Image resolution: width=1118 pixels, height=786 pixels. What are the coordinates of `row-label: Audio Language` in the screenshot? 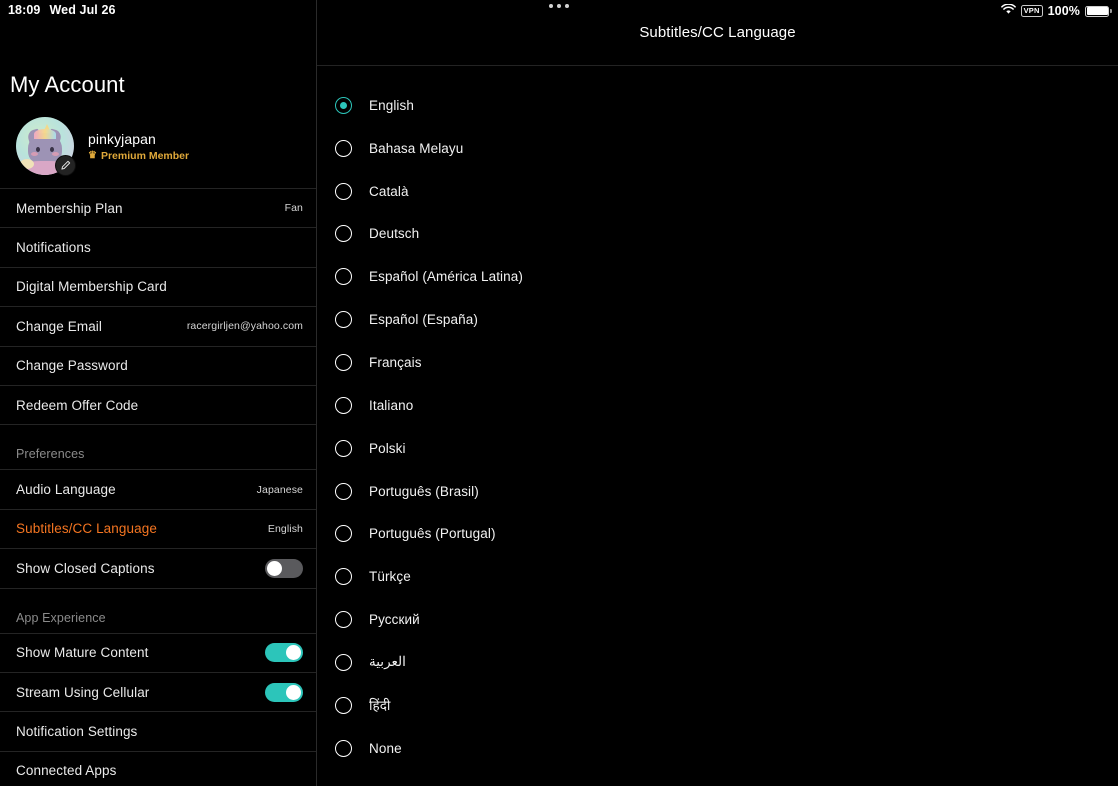 It's located at (66, 490).